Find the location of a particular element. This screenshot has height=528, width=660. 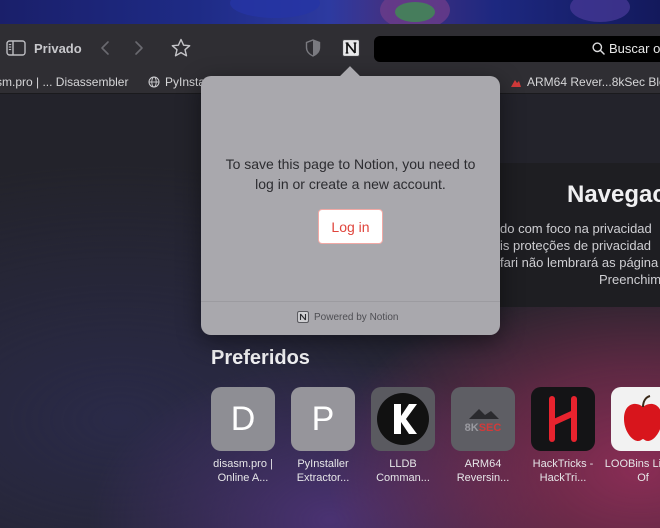

star-icon is located at coordinates (181, 47).